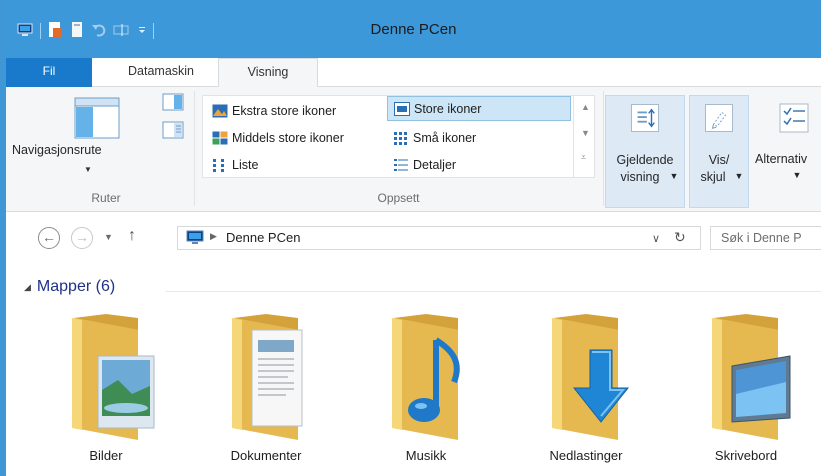 The image size is (821, 476). I want to click on computer-icon, so click(195, 237).